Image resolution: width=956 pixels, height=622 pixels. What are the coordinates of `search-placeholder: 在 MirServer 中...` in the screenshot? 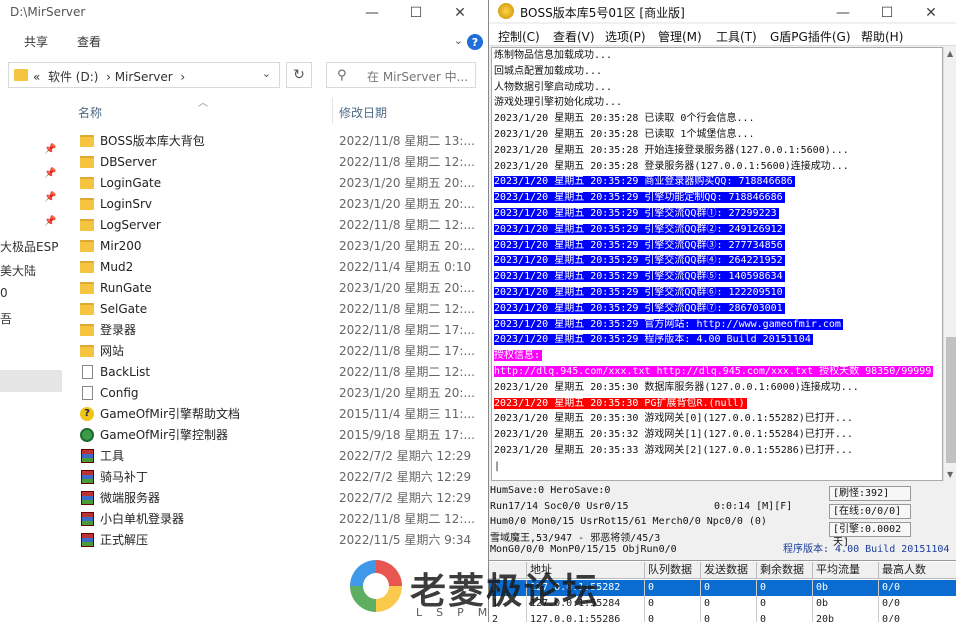 It's located at (418, 77).